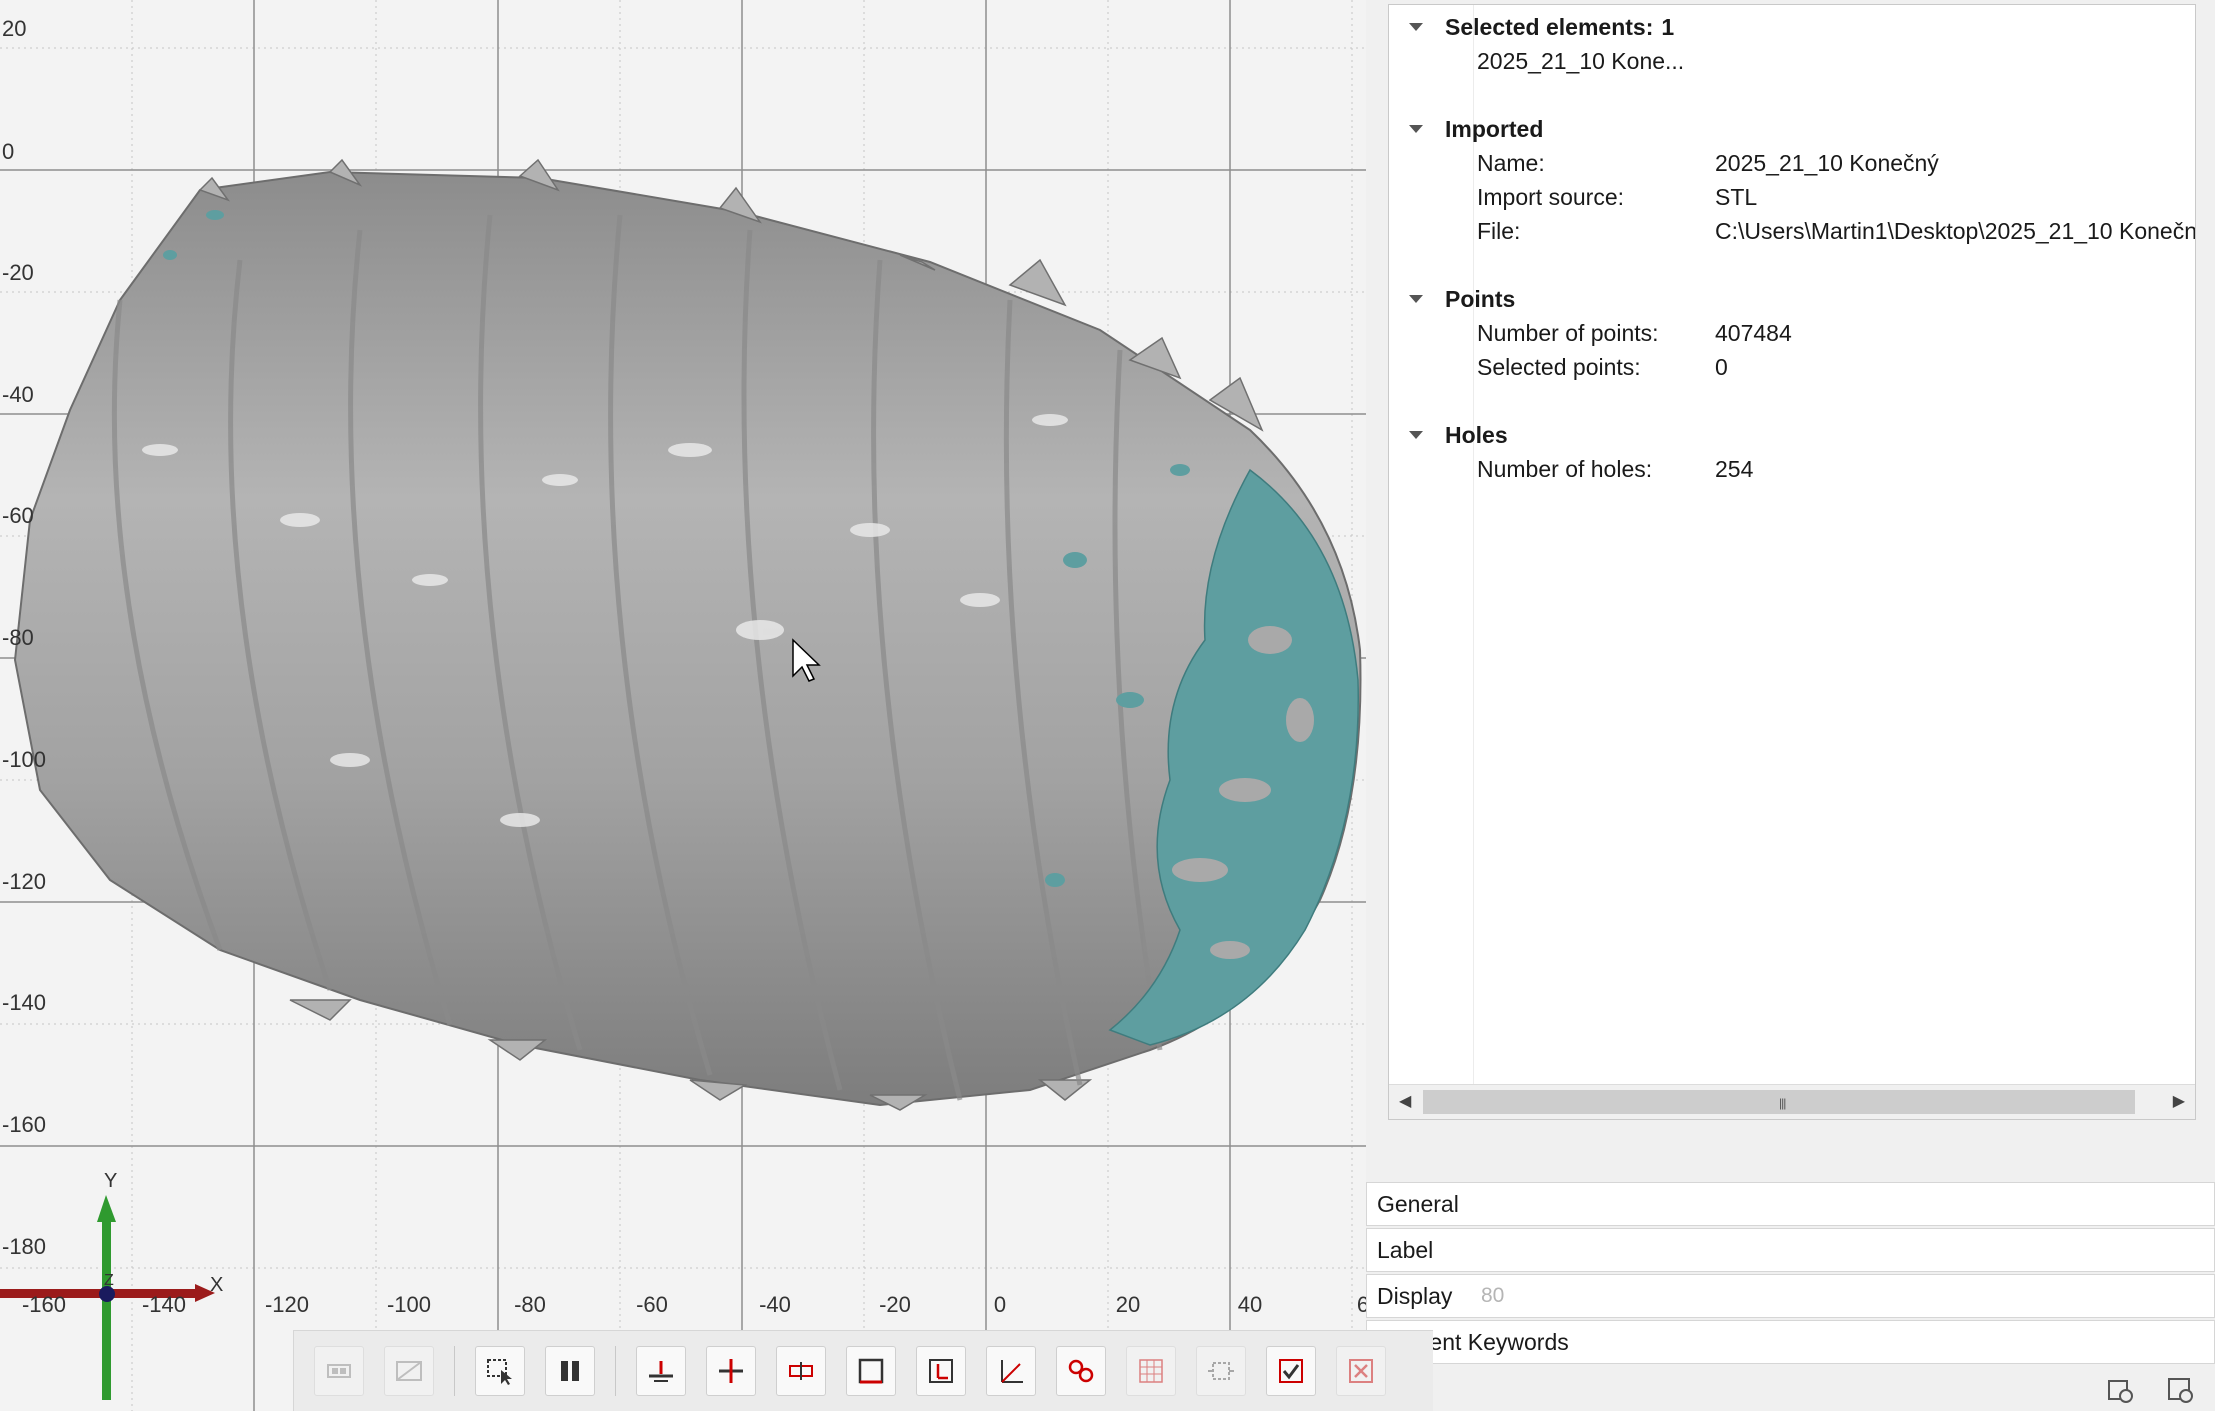 This screenshot has height=1411, width=2215. Describe the element at coordinates (18, 272) in the screenshot. I see `y-axis-label: -20` at that location.